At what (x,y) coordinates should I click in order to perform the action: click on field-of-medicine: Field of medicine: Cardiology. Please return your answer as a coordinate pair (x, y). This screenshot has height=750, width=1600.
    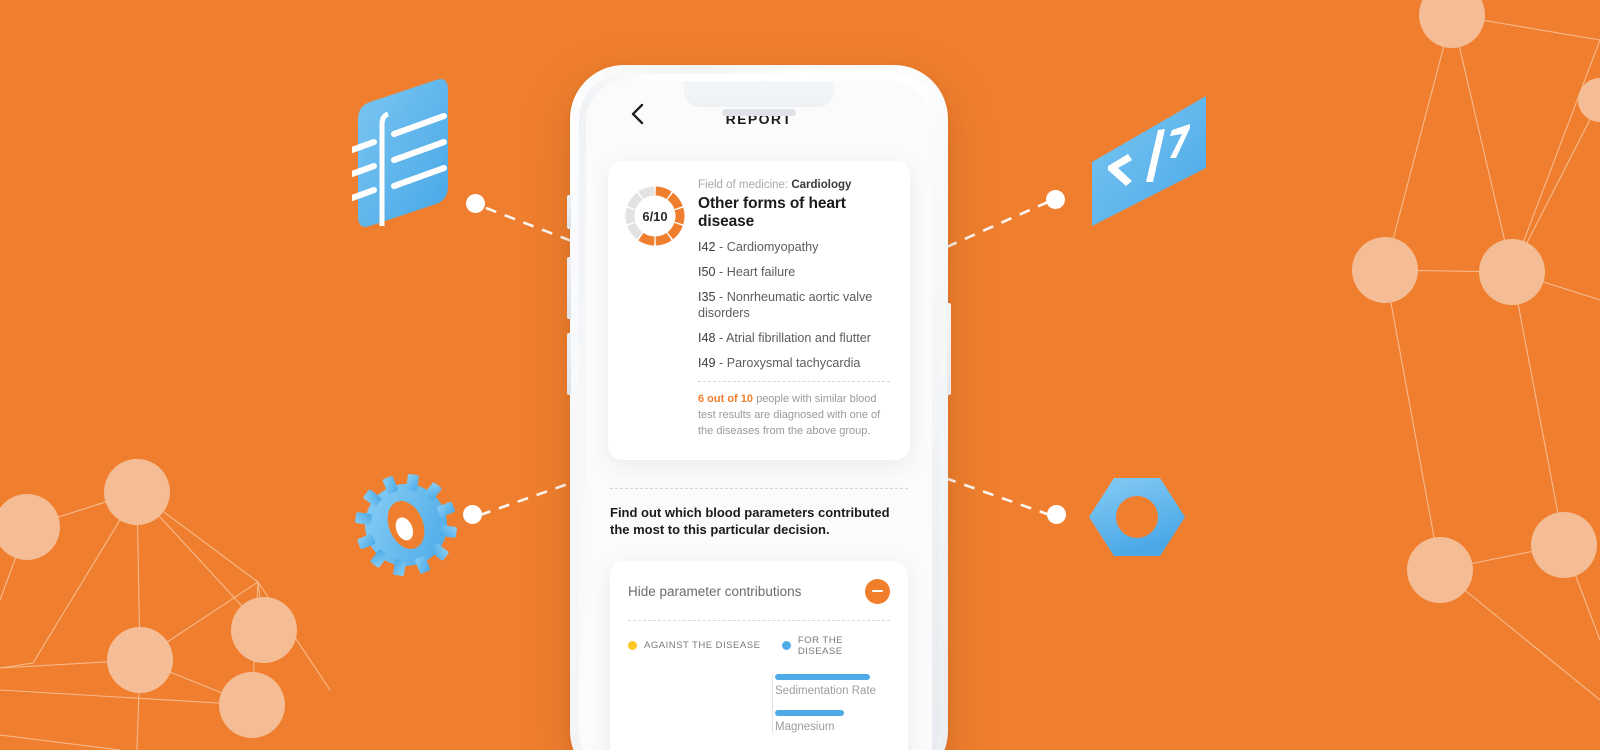
    Looking at the image, I should click on (794, 185).